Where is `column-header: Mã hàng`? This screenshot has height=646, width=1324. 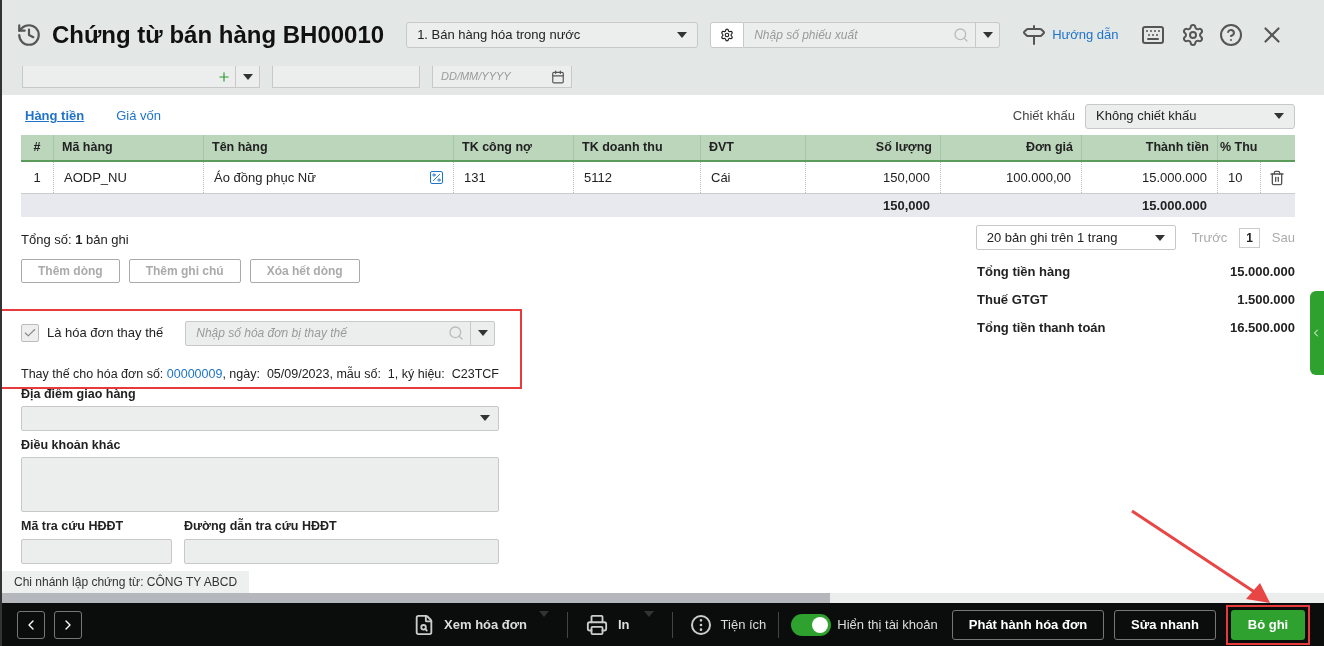 column-header: Mã hàng is located at coordinates (128, 147).